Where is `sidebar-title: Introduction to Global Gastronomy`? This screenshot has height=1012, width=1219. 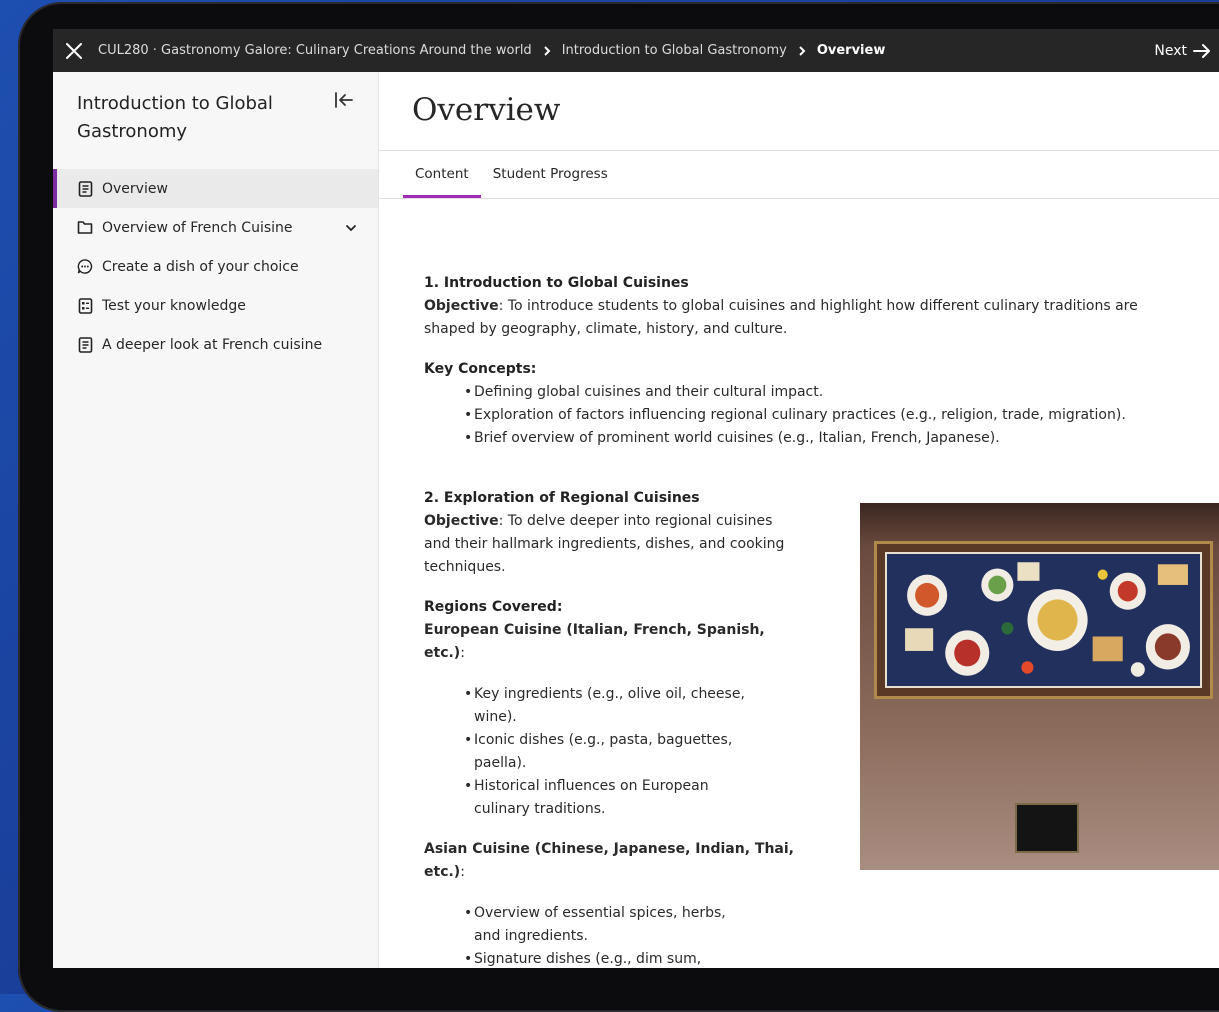 sidebar-title: Introduction to Global Gastronomy is located at coordinates (175, 117).